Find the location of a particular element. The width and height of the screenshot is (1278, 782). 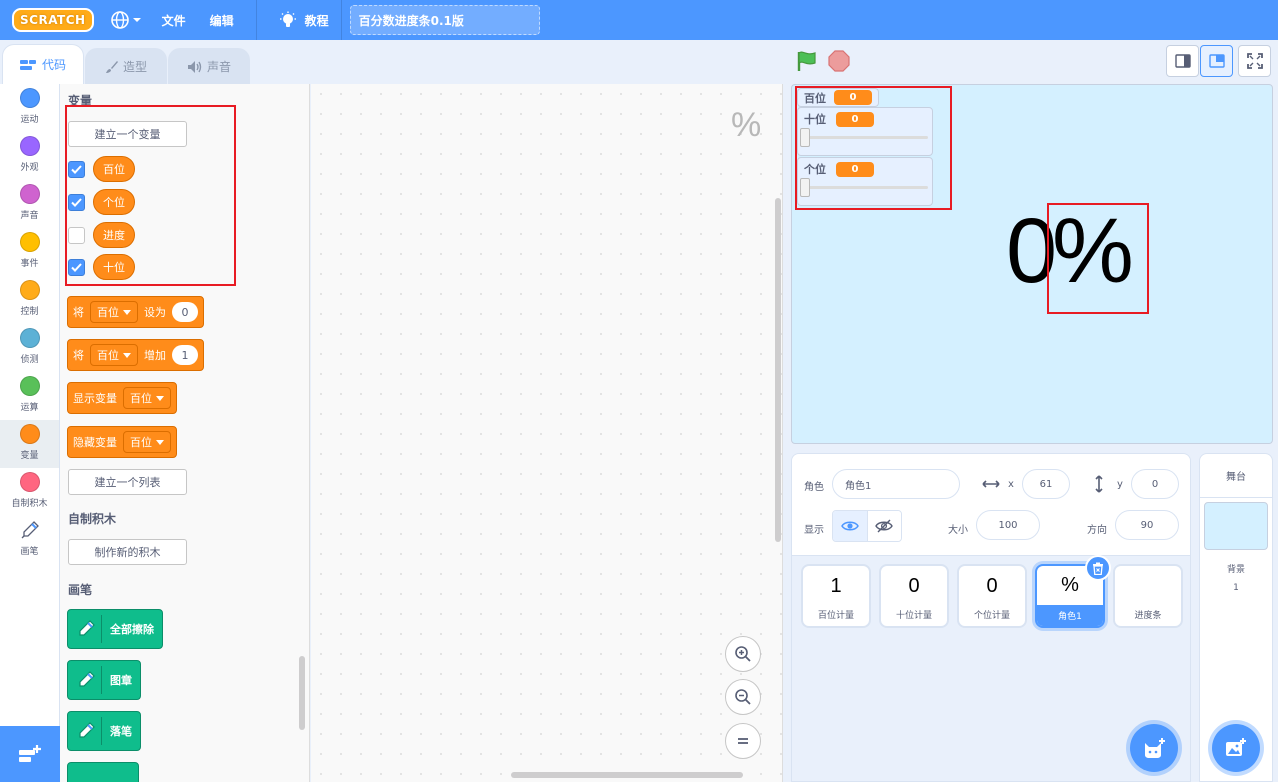

stage-pane: 舞台 背景 1 is located at coordinates (1236, 617).